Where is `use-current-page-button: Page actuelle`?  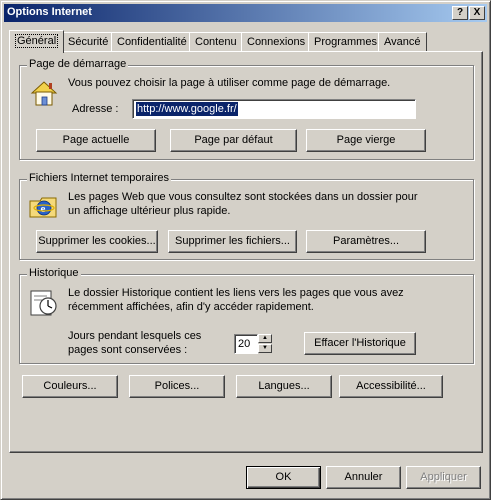
use-current-page-button: Page actuelle is located at coordinates (96, 140).